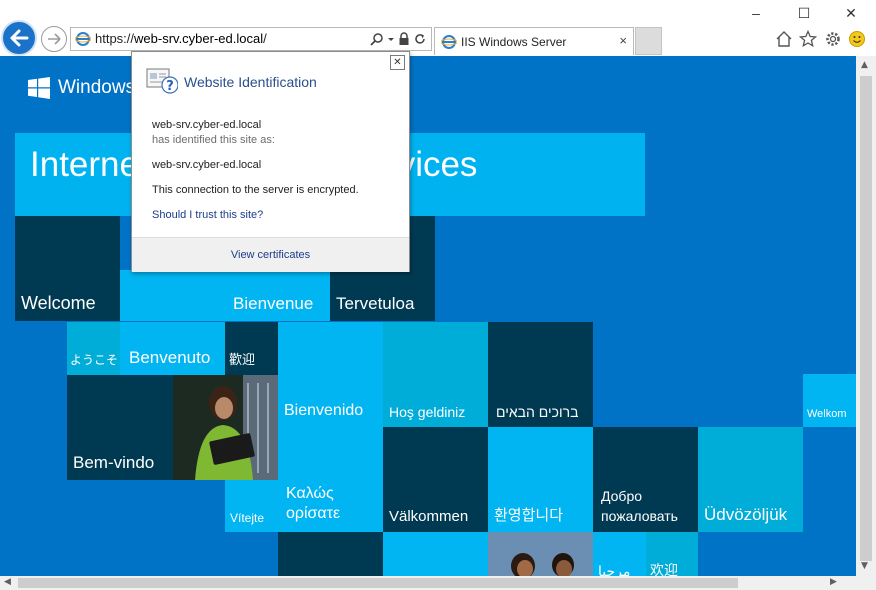 Image resolution: width=876 pixels, height=590 pixels. Describe the element at coordinates (7, 582) in the screenshot. I see `scroll-left-arrow-icon: ◀` at that location.